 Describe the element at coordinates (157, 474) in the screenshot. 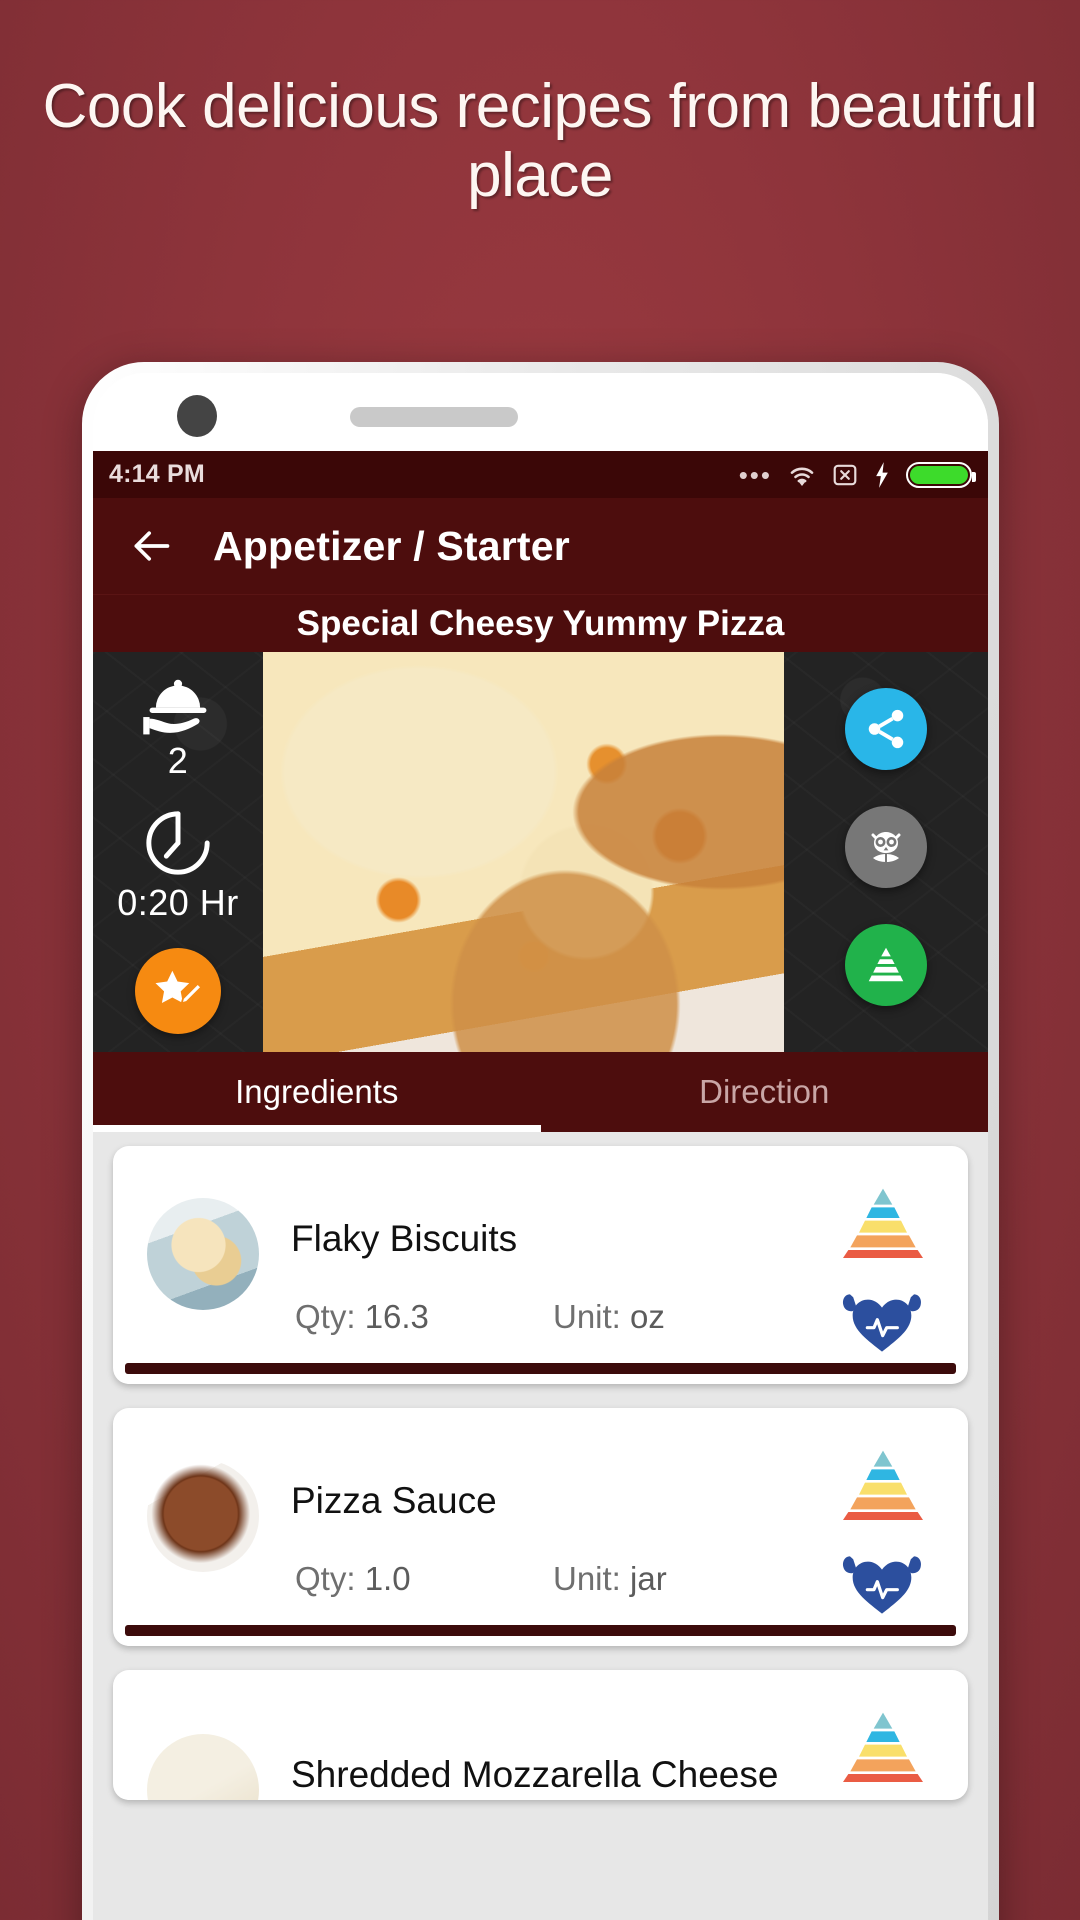

I see `status-time: 4:14 PM` at that location.